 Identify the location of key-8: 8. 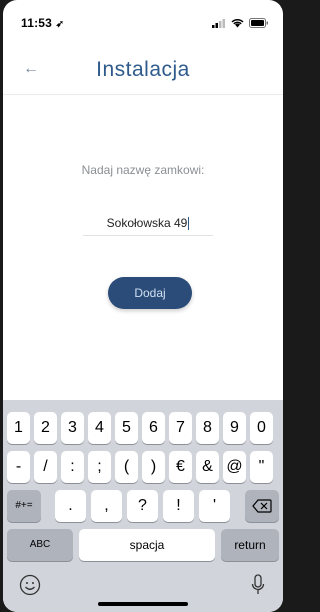
(207, 428).